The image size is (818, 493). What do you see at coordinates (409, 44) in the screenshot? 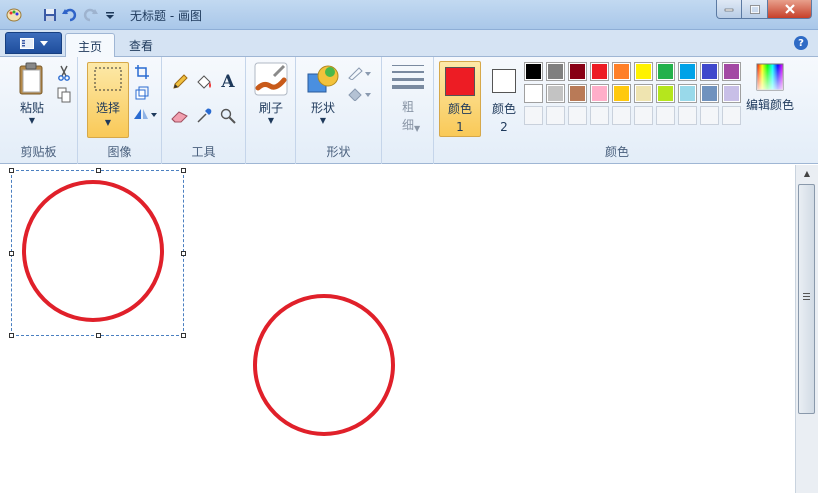
I see `ribbon-tab-row: 主页 查看 ?` at bounding box center [409, 44].